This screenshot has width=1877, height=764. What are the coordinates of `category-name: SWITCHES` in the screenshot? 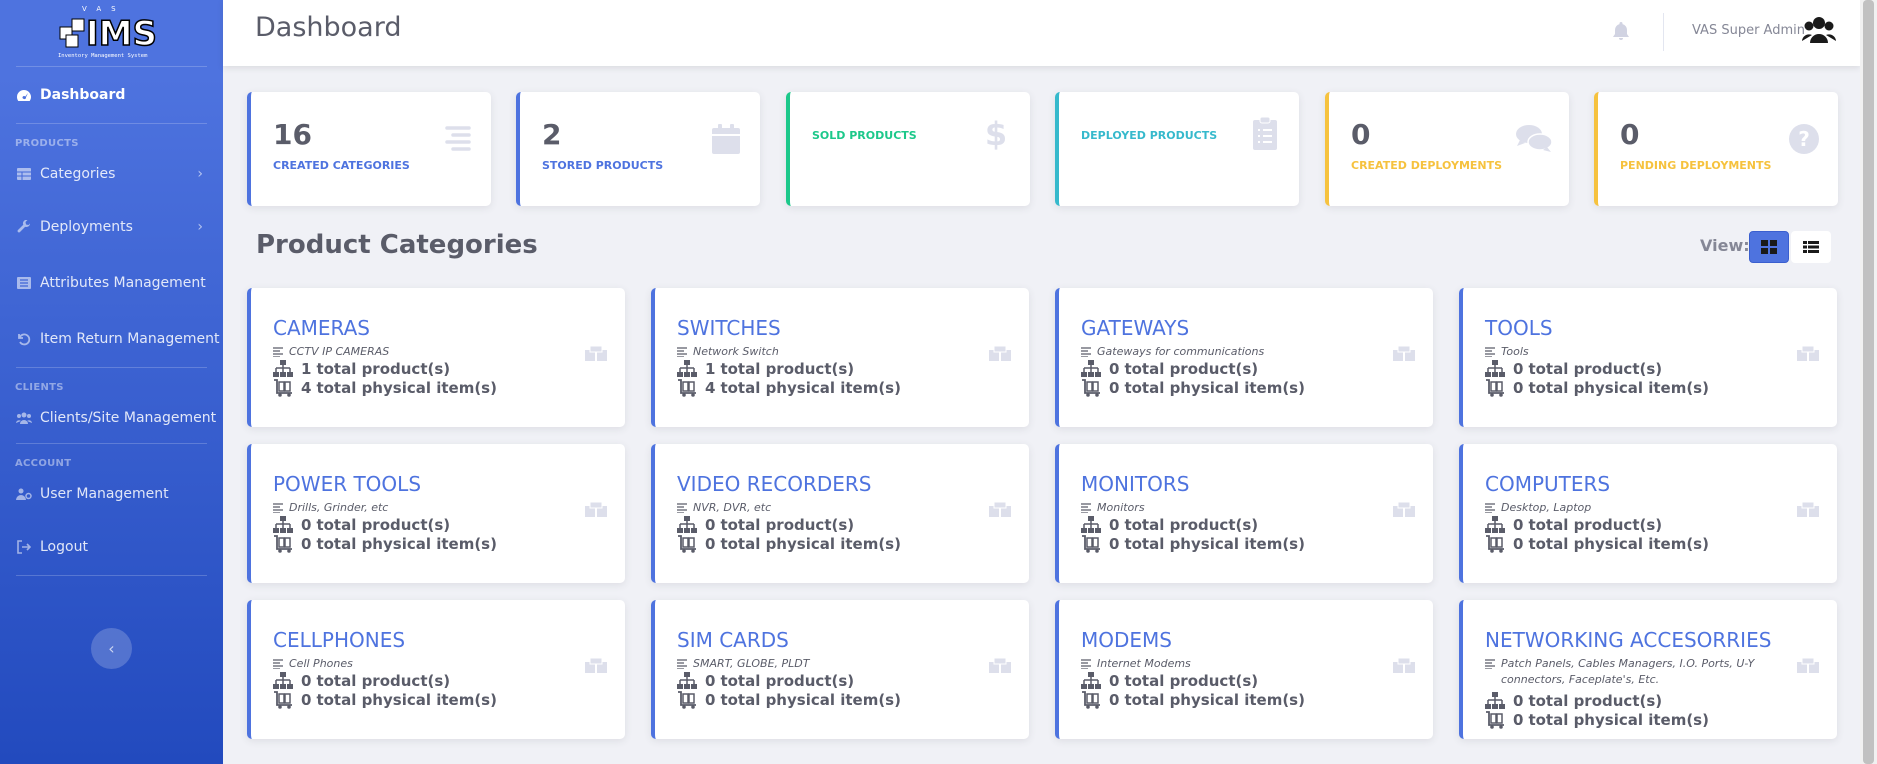 It's located at (729, 328).